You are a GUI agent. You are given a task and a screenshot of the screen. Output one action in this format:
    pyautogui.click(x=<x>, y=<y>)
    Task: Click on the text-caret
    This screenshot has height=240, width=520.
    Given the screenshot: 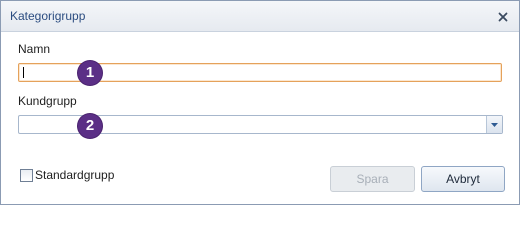 What is the action you would take?
    pyautogui.click(x=23, y=72)
    